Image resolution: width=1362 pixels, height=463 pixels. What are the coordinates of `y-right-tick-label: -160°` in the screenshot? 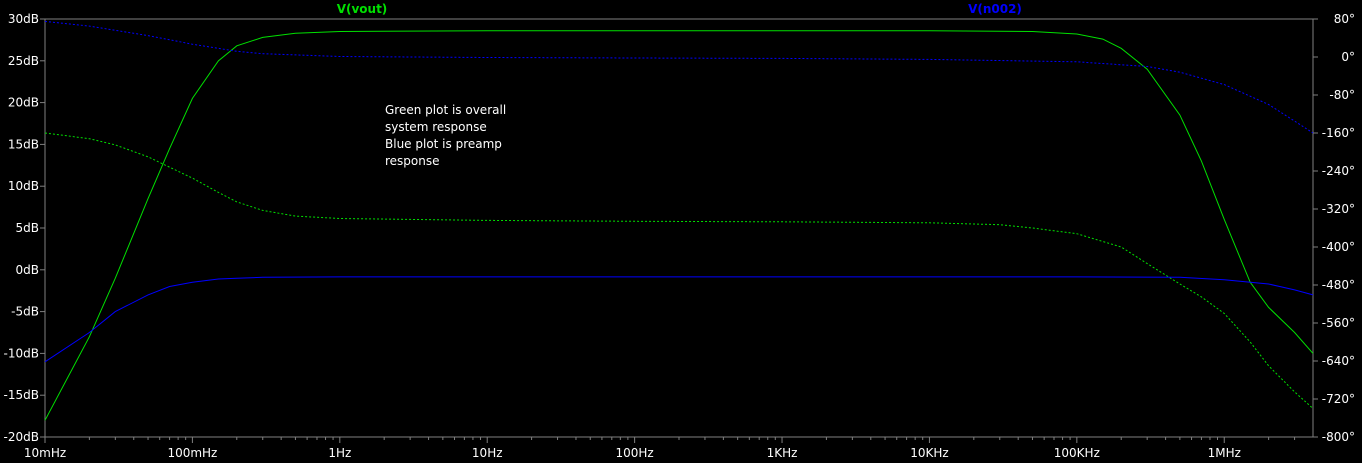 It's located at (1338, 133).